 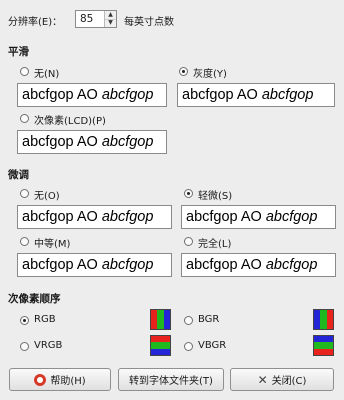 What do you see at coordinates (68, 381) in the screenshot?
I see `help-button-label: 帮助(H)` at bounding box center [68, 381].